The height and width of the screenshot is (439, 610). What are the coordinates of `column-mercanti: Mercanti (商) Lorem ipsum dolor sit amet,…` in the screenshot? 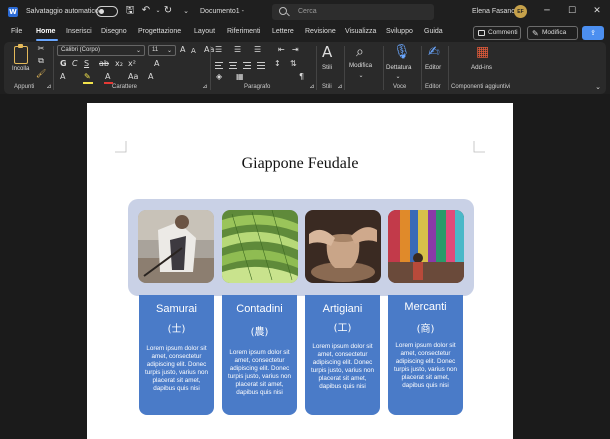 It's located at (425, 355).